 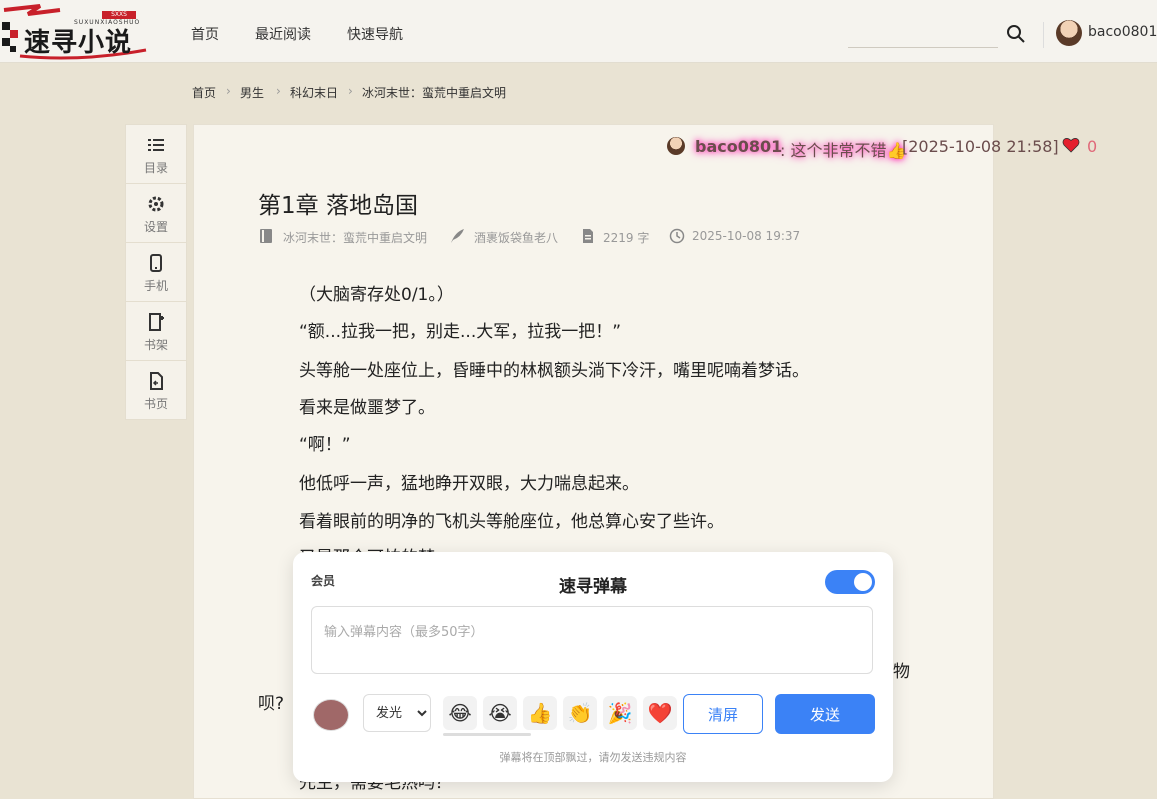 I want to click on logo-text: 速寻小说, so click(x=78, y=43).